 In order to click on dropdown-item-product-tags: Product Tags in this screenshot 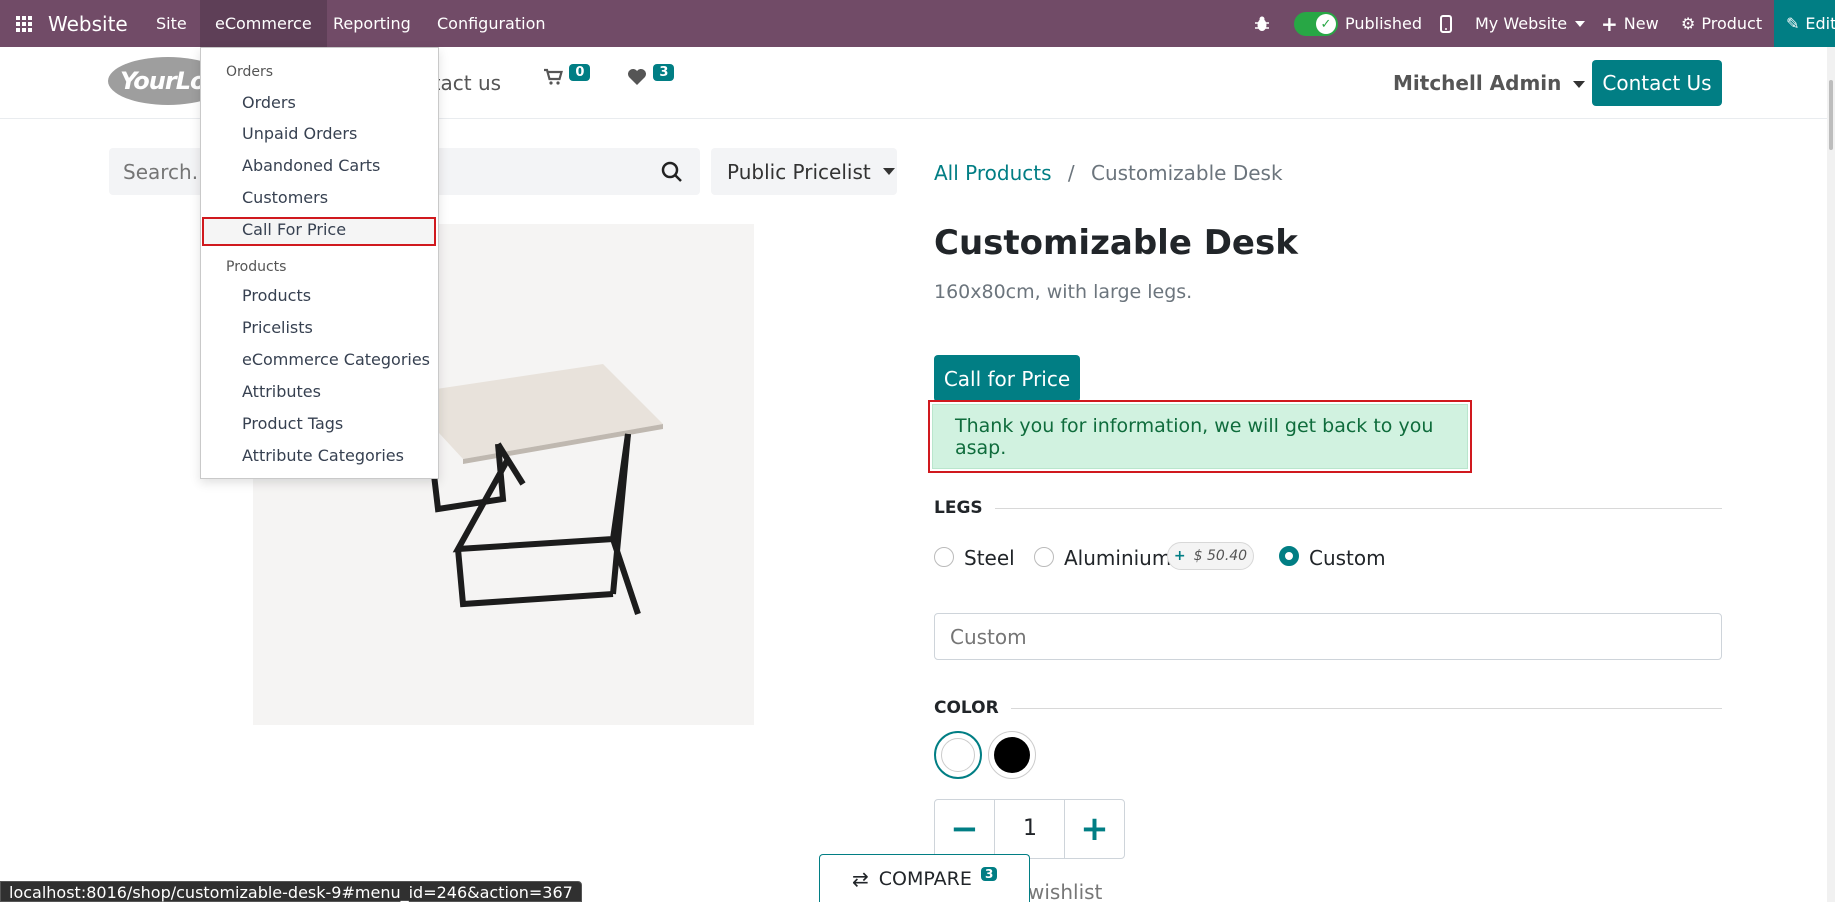, I will do `click(292, 423)`.